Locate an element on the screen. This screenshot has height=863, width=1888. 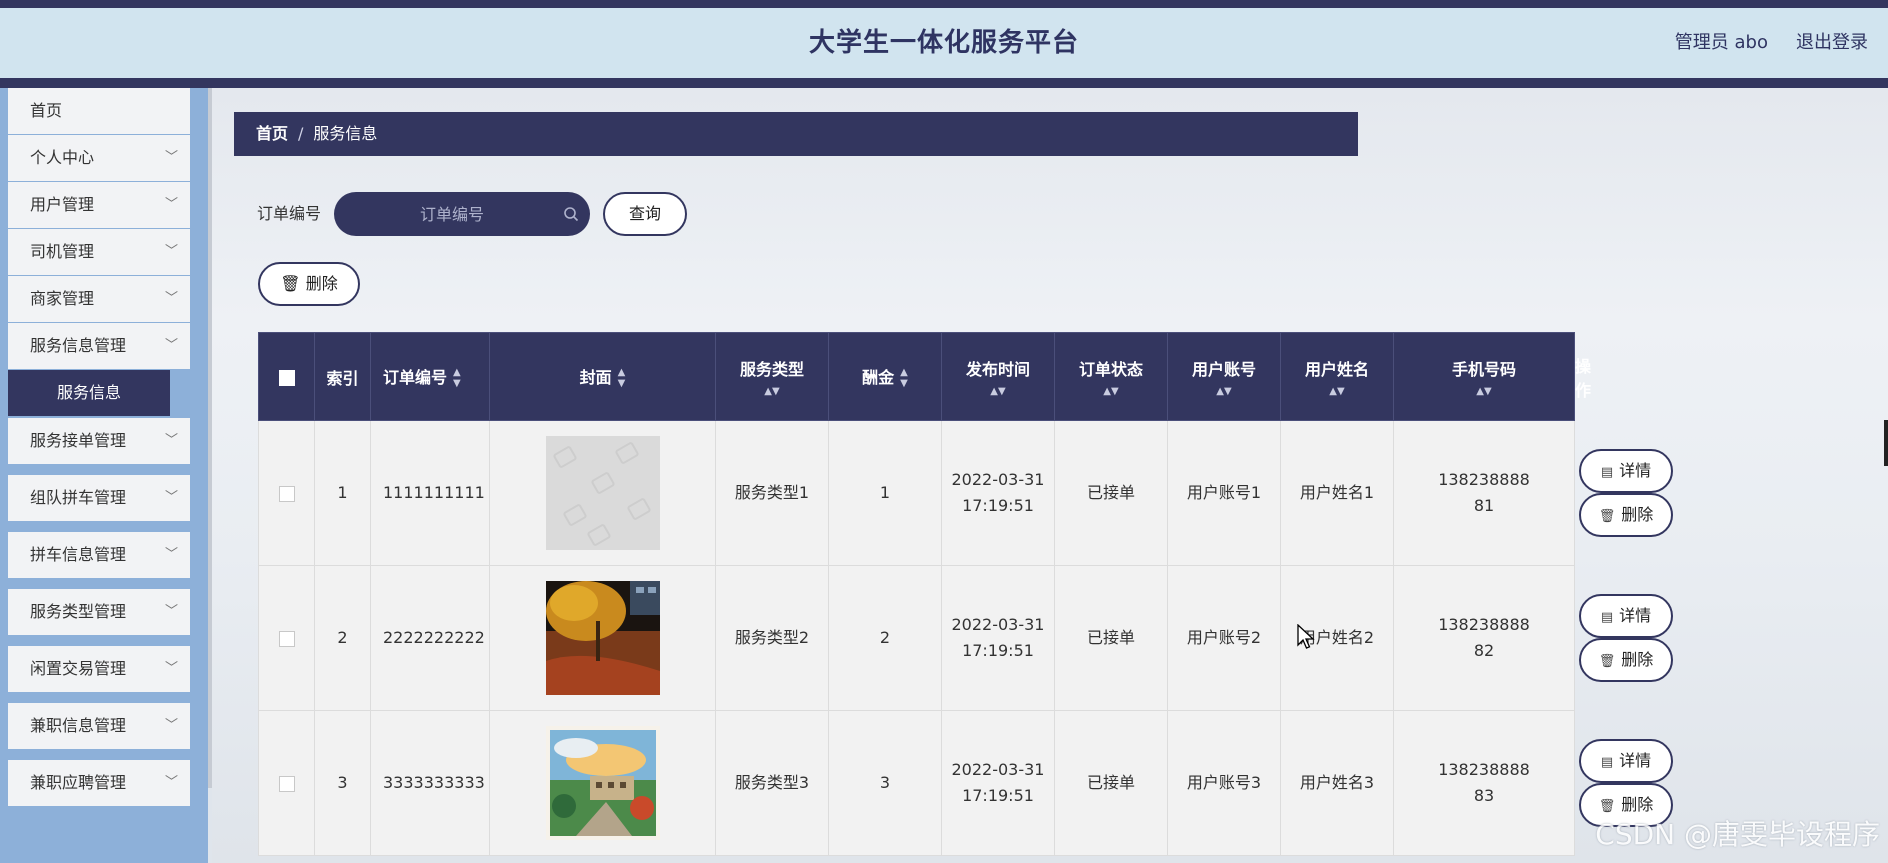
col-cover: 封面 ▲ ▼ is located at coordinates (602, 376).